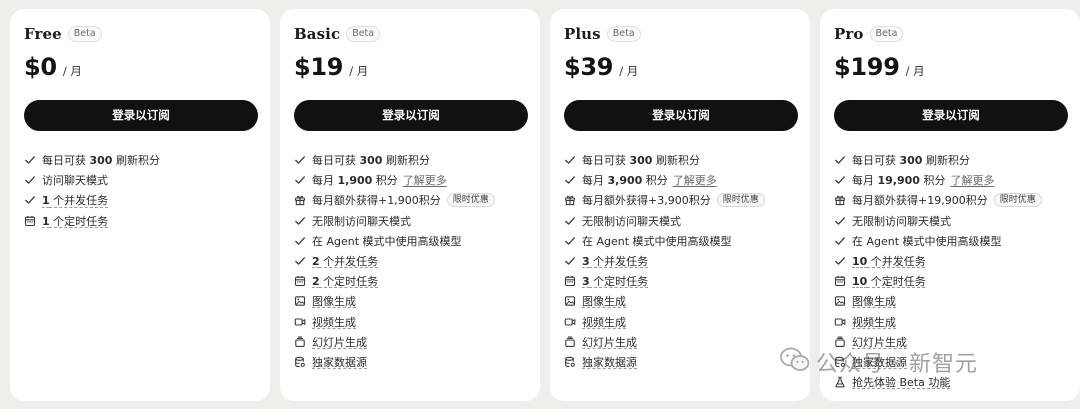  Describe the element at coordinates (950, 261) in the screenshot. I see `feature-item: 10 个并发任务` at that location.